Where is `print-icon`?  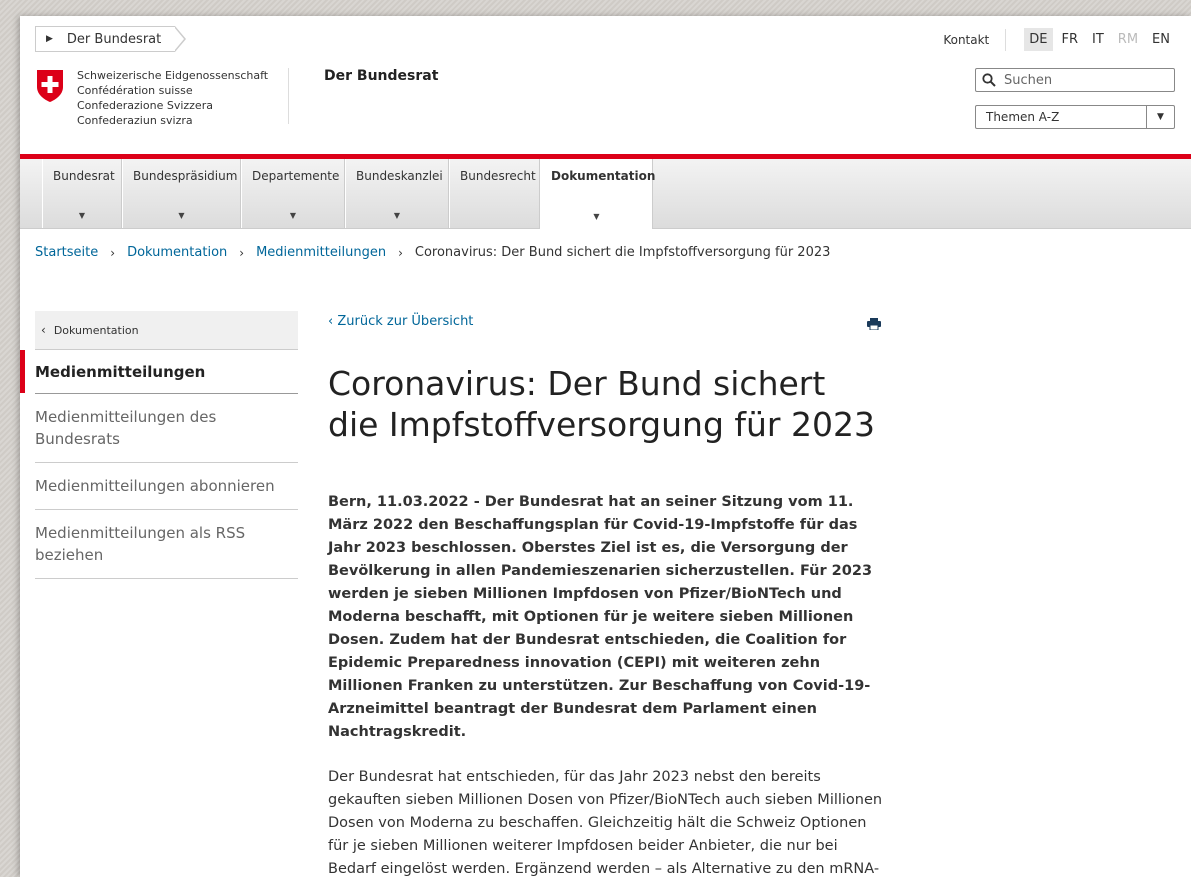
print-icon is located at coordinates (874, 324).